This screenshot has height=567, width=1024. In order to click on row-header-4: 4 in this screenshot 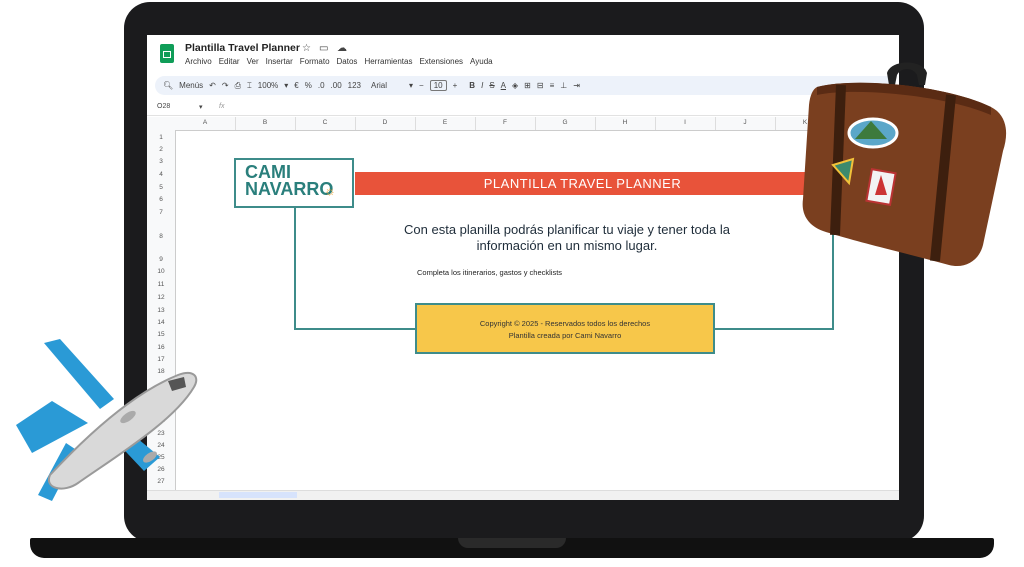, I will do `click(161, 174)`.